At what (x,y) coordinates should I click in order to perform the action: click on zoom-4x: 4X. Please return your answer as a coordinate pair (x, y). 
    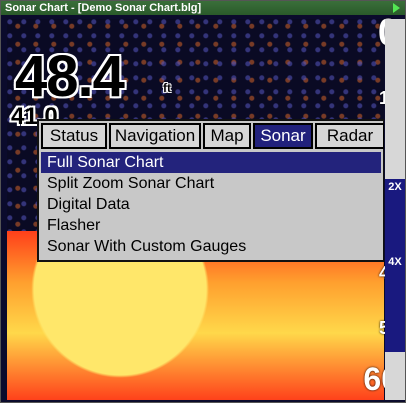
    Looking at the image, I should click on (395, 269).